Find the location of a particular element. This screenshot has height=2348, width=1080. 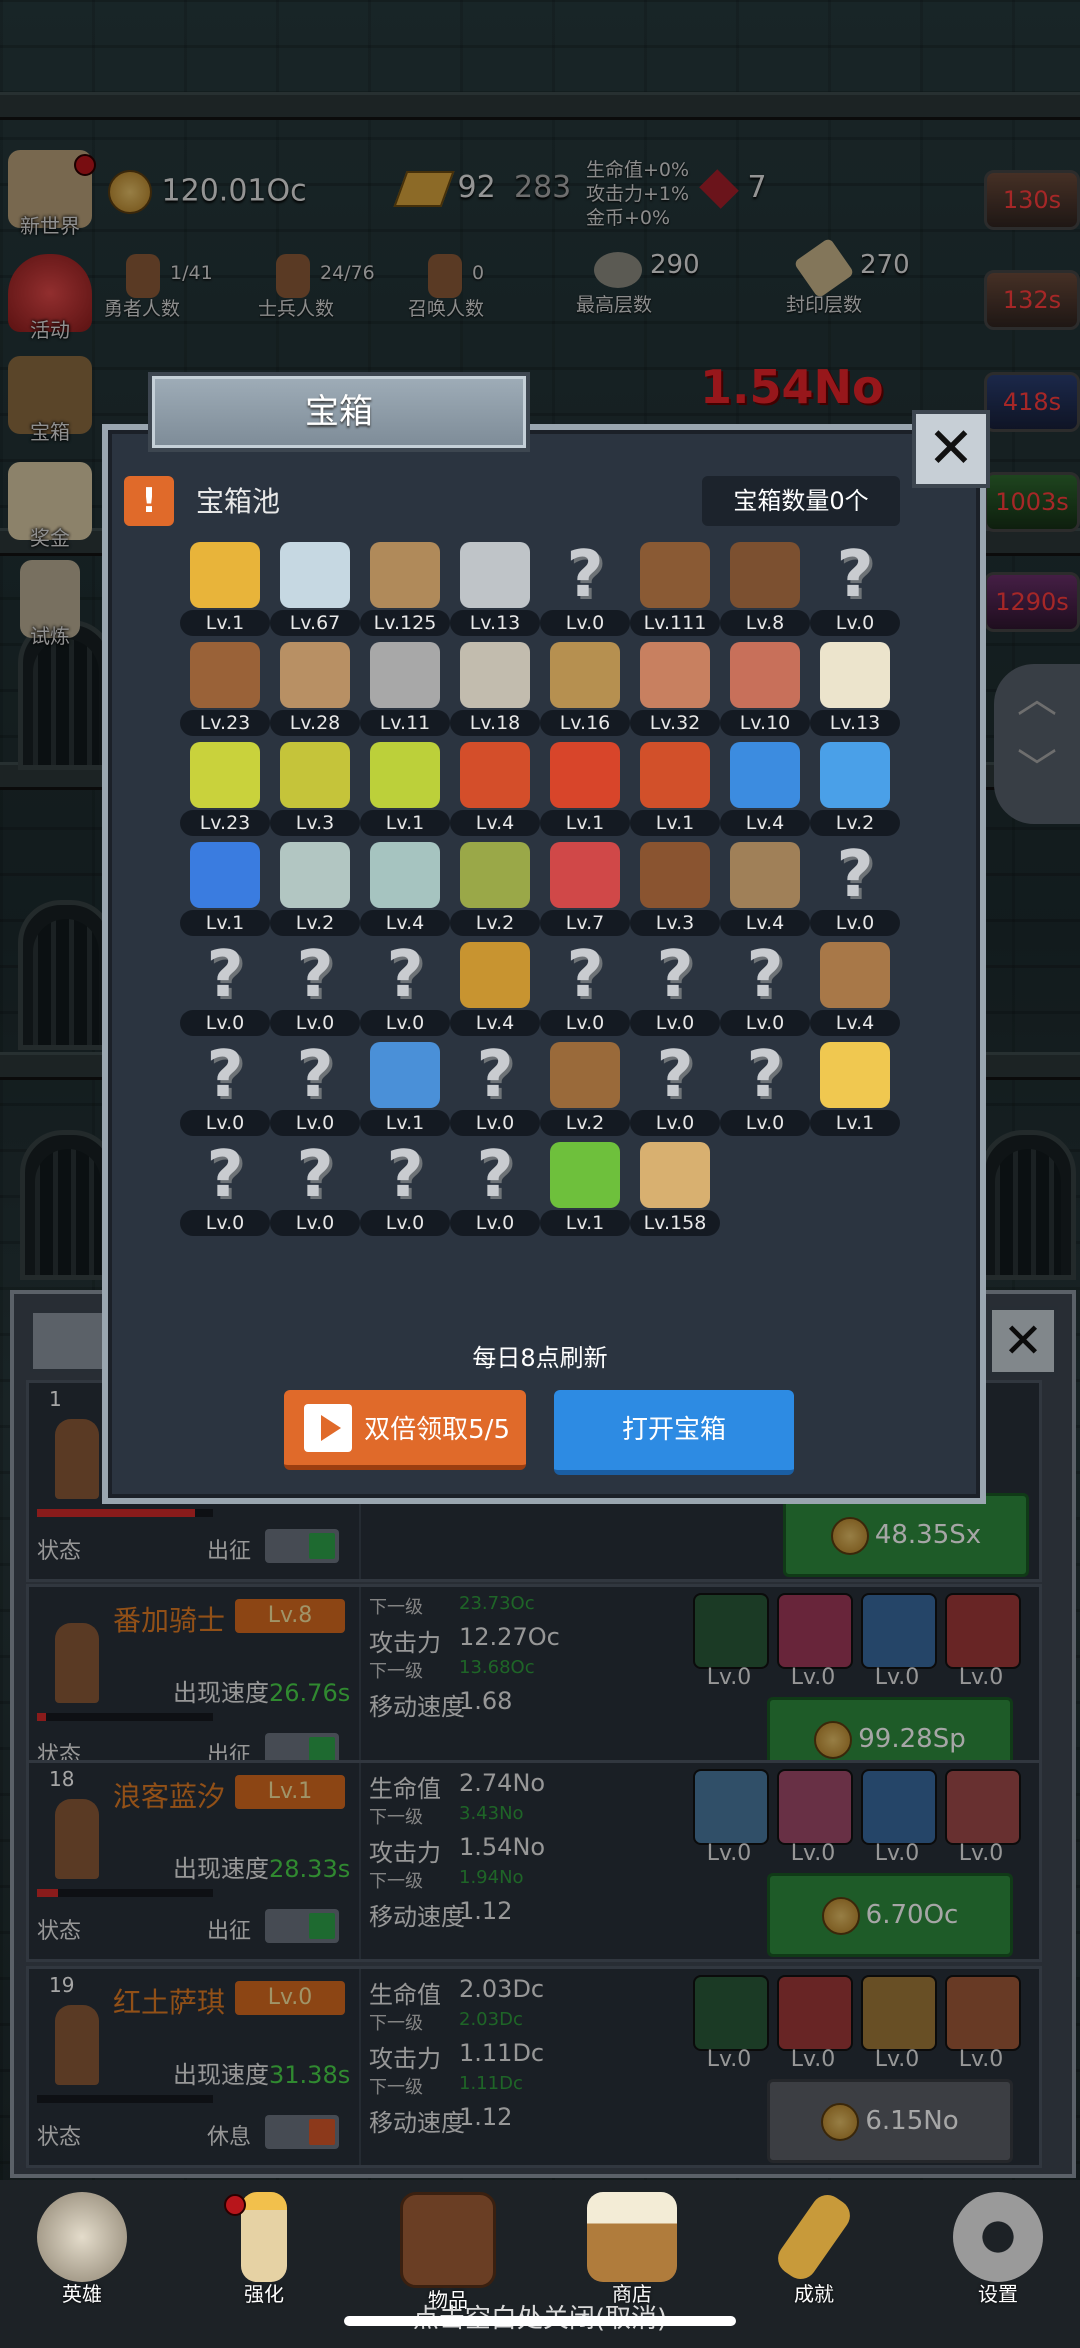

wooden-staff-icon is located at coordinates (855, 975).